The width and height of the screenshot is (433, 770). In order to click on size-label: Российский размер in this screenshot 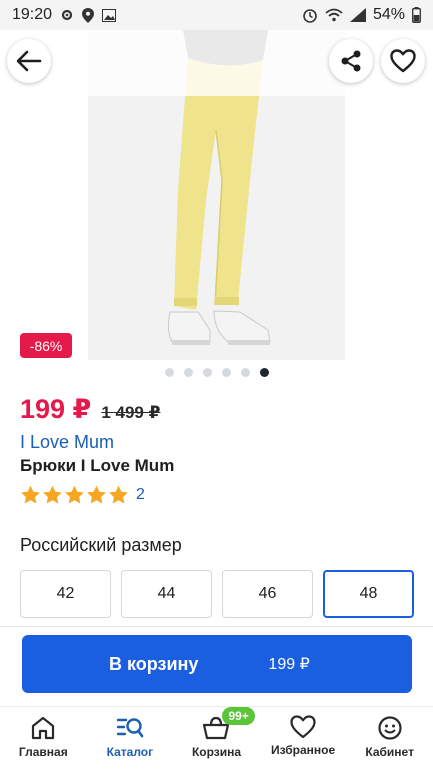, I will do `click(101, 545)`.